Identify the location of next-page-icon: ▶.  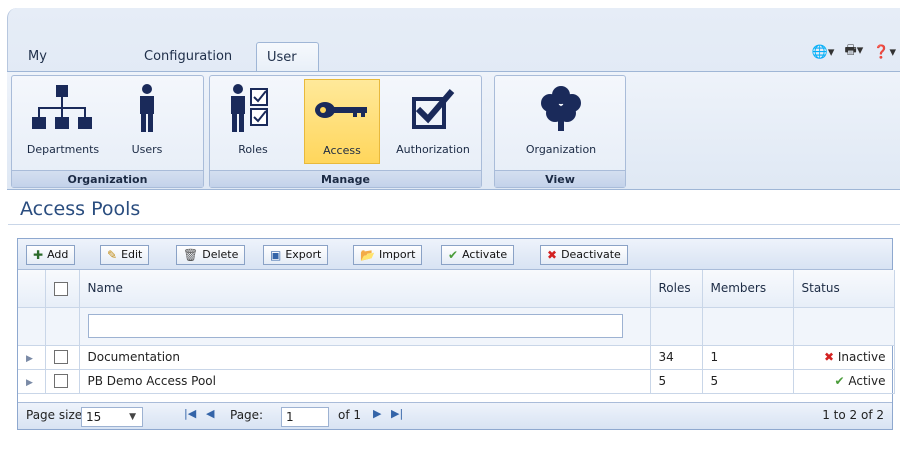
(377, 413).